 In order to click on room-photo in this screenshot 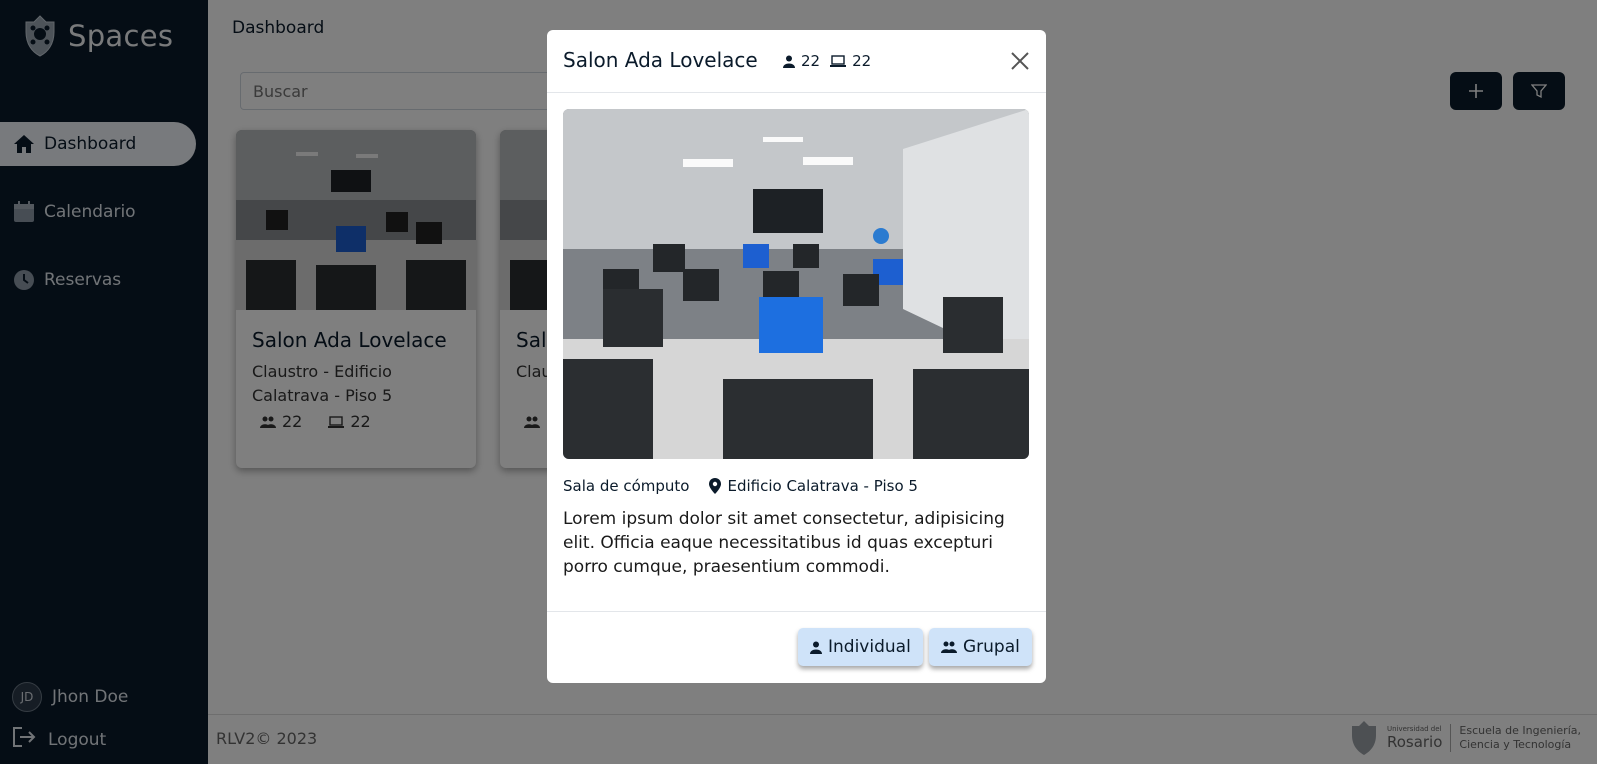, I will do `click(796, 284)`.